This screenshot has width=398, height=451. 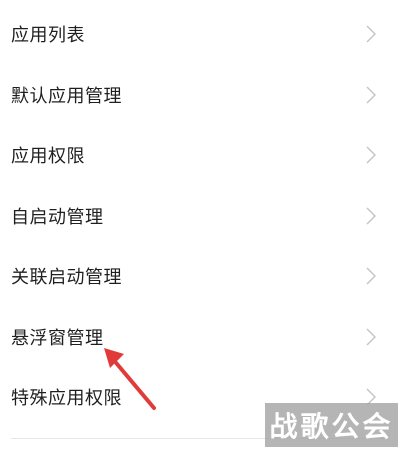 I want to click on menu-item-autostart-management: 自启动管理, so click(x=199, y=216).